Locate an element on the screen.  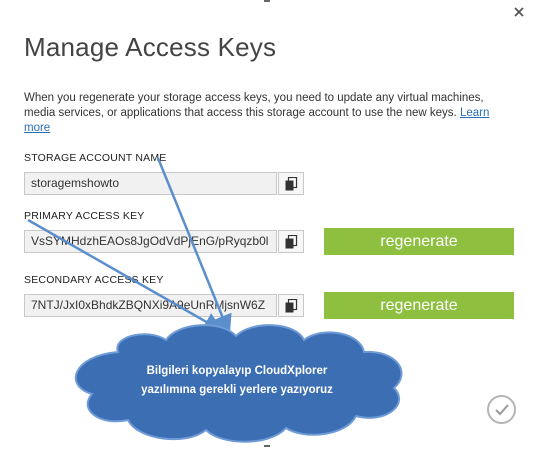
storage-account-field: storagemshowto is located at coordinates (150, 183).